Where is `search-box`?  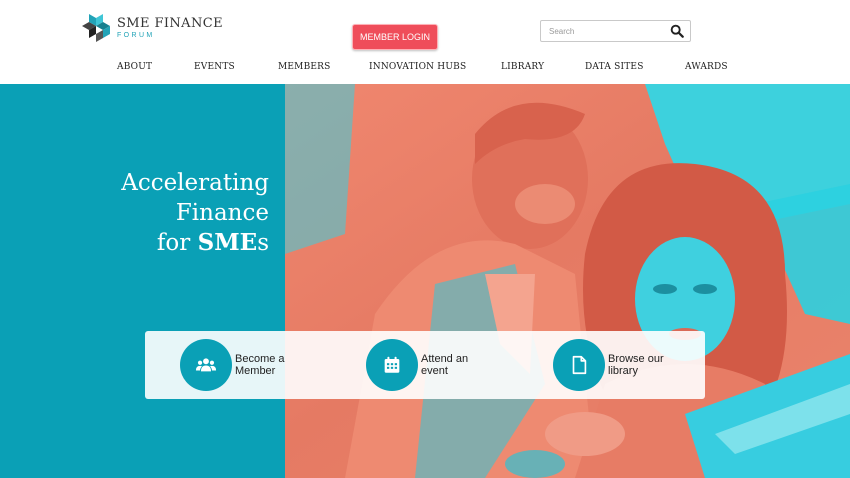 search-box is located at coordinates (615, 31).